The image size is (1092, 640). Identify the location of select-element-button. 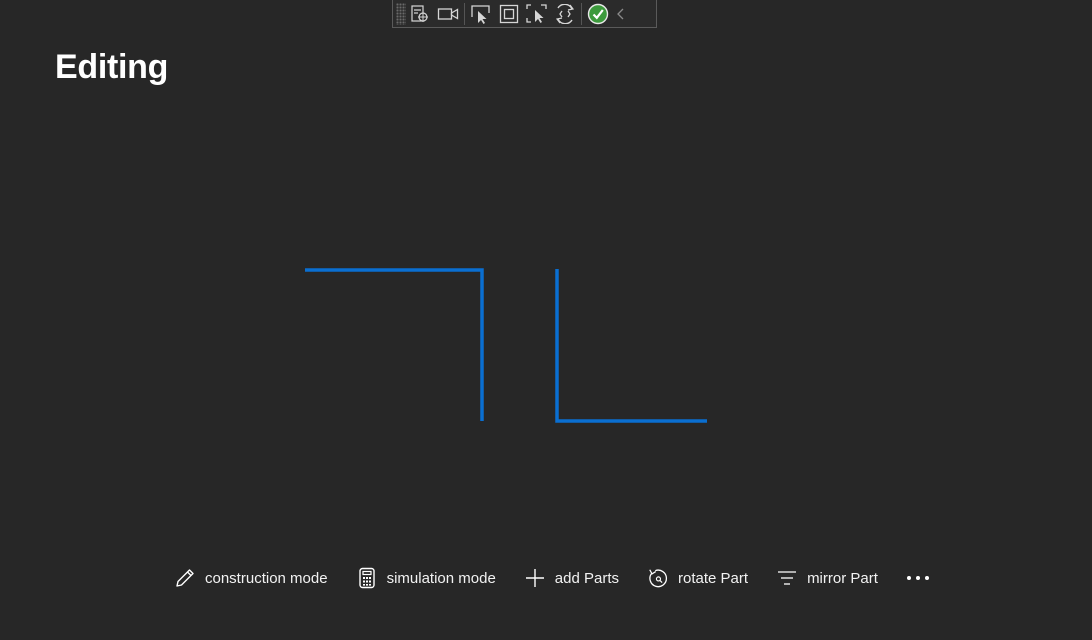
(481, 14).